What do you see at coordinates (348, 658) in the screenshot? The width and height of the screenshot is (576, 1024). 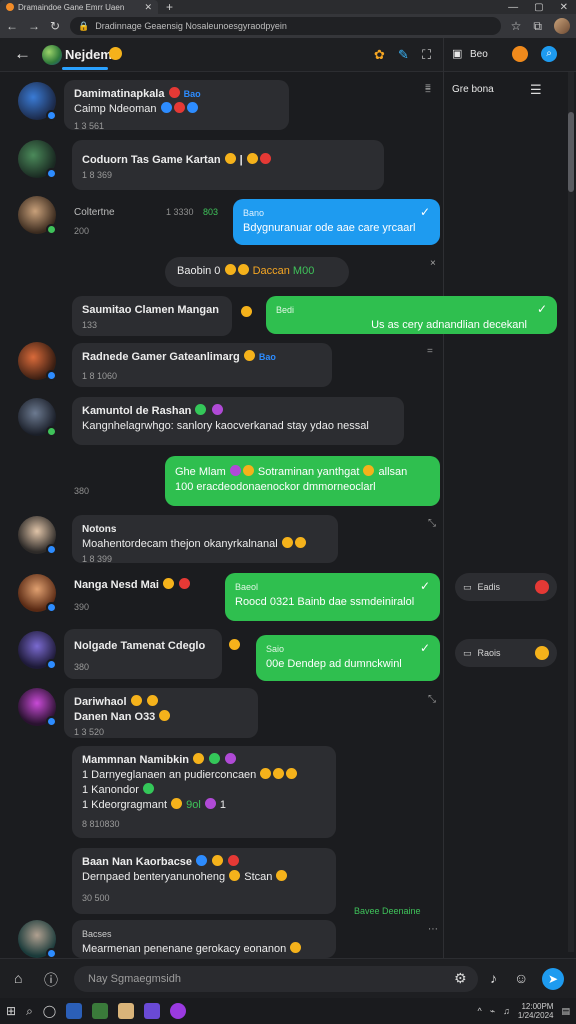 I see `outgoing-bubble: Saio 00e Dendep ad dumnckwinl ✓` at bounding box center [348, 658].